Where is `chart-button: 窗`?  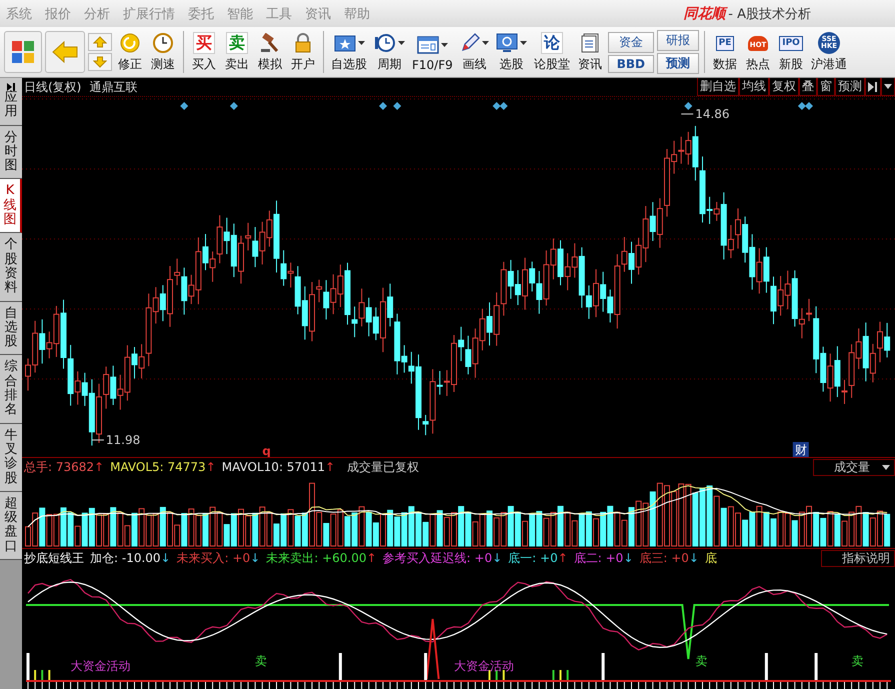
chart-button: 窗 is located at coordinates (826, 87).